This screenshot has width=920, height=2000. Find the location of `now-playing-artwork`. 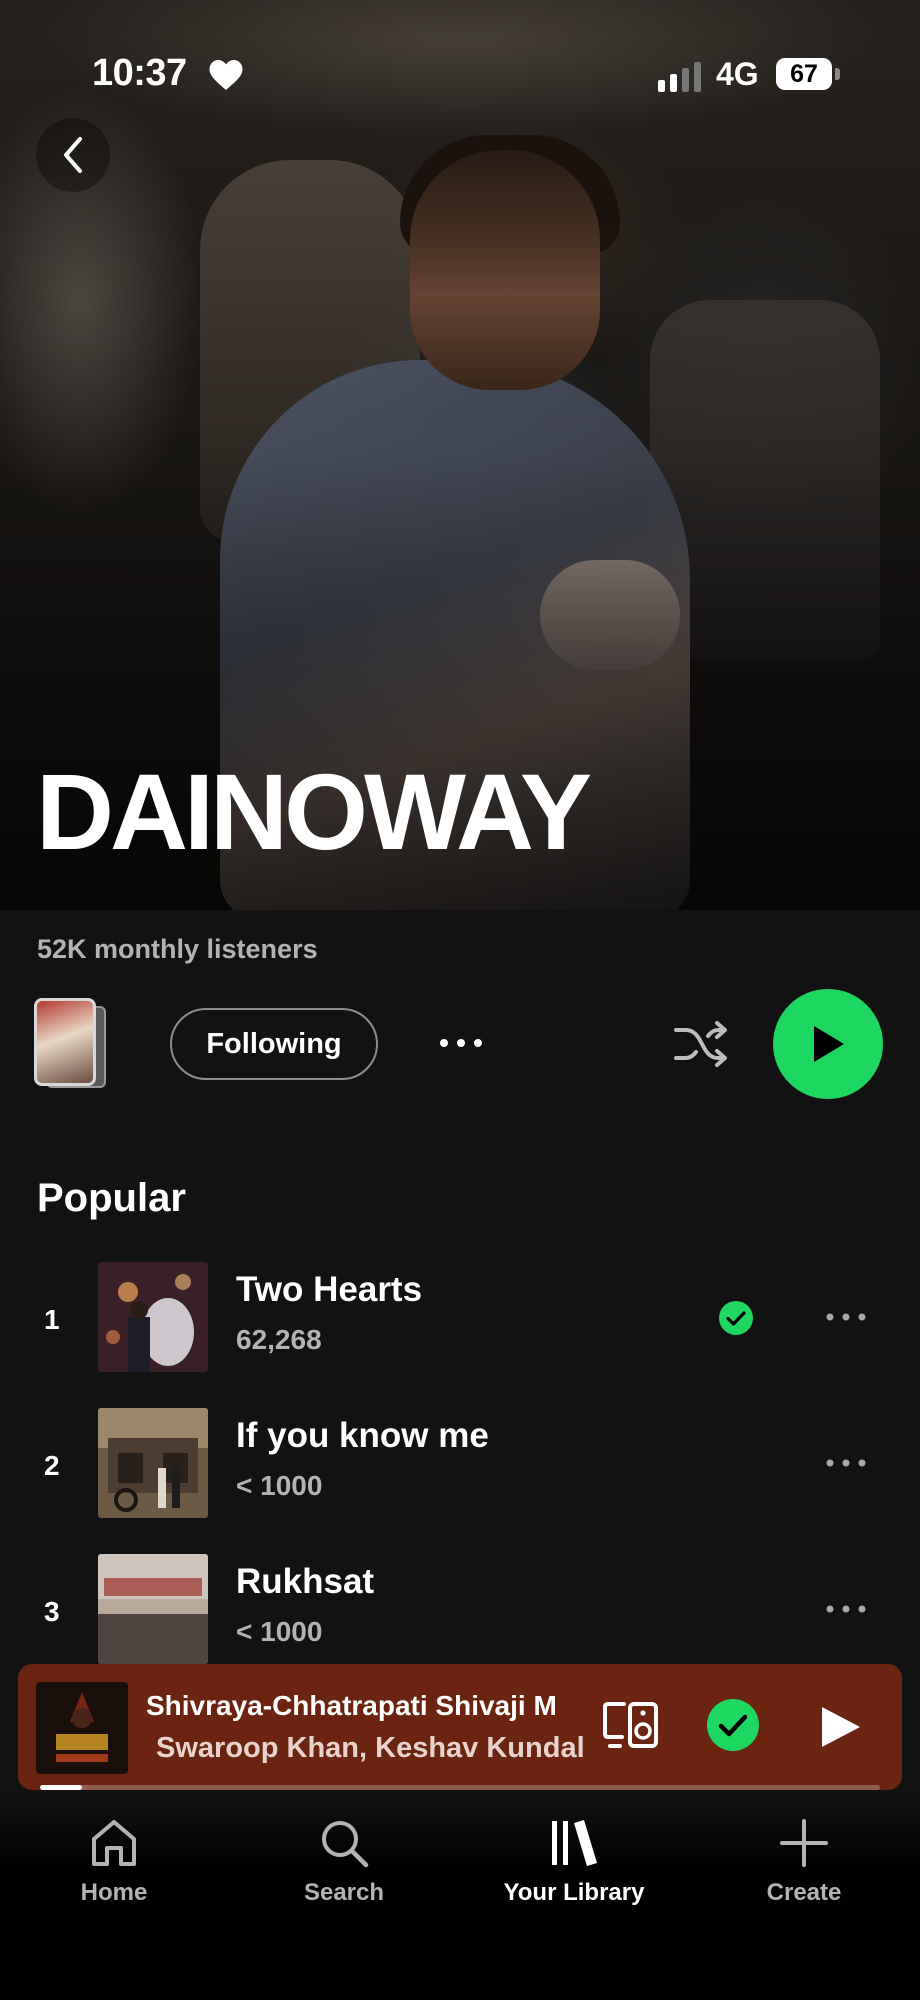

now-playing-artwork is located at coordinates (82, 1728).